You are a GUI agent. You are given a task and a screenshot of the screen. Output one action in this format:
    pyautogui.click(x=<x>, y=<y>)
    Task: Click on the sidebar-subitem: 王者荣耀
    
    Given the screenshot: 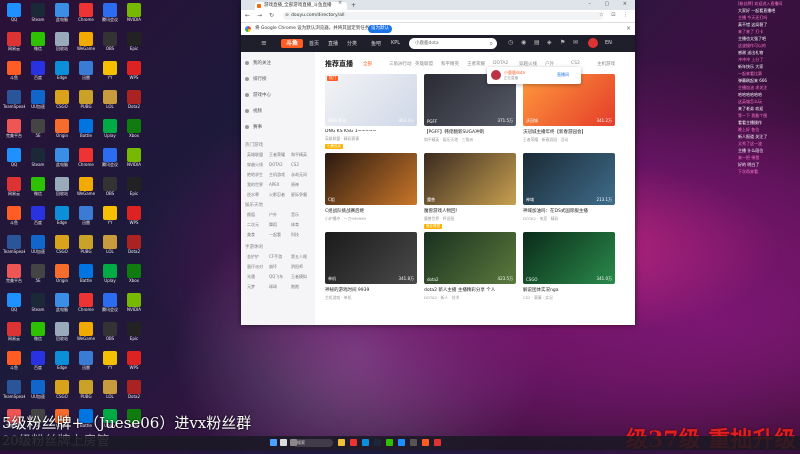 What is the action you would take?
    pyautogui.click(x=277, y=155)
    